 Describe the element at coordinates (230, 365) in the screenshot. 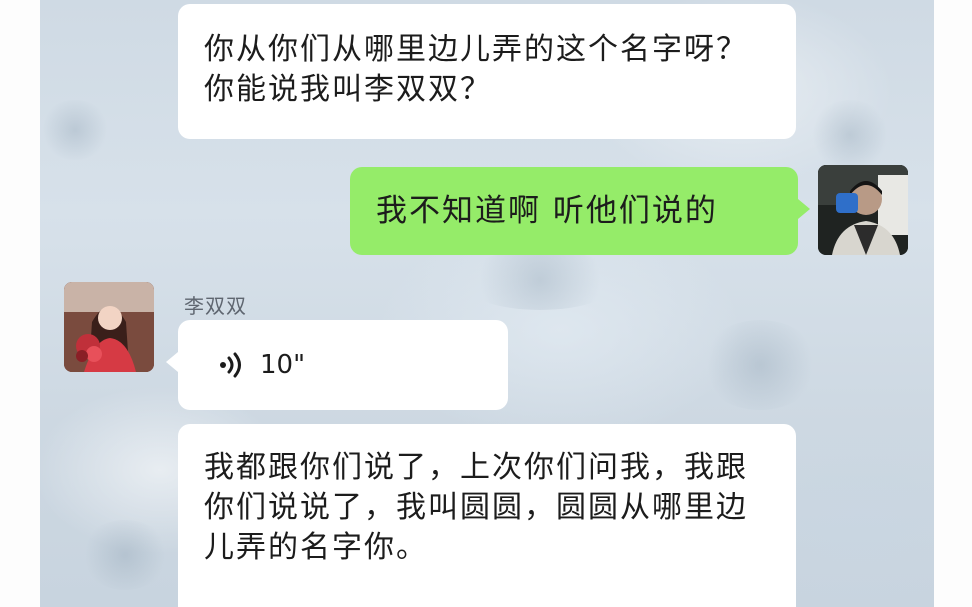

I see `sound-wave-icon` at that location.